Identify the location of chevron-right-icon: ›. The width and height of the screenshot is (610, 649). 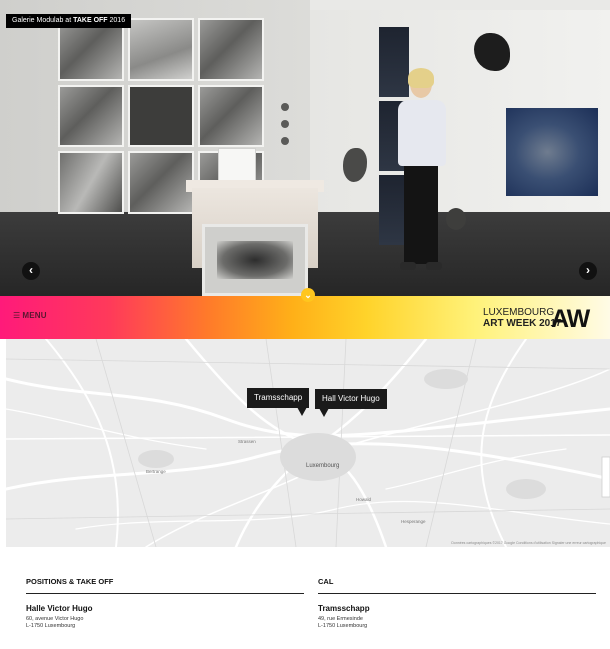
(588, 270).